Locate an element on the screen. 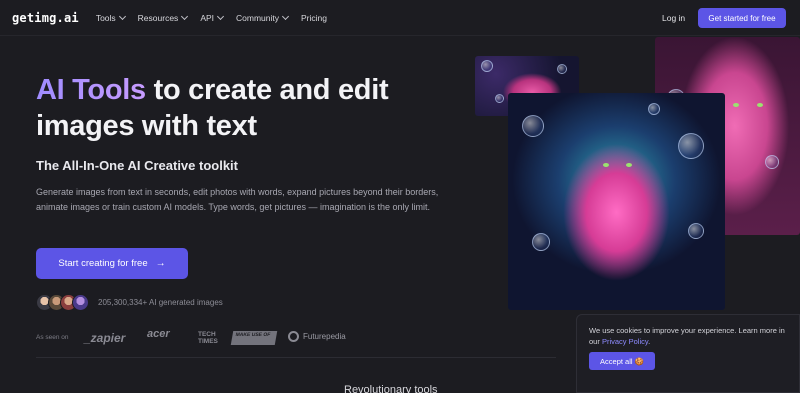  futurepedia-icon is located at coordinates (293, 336).